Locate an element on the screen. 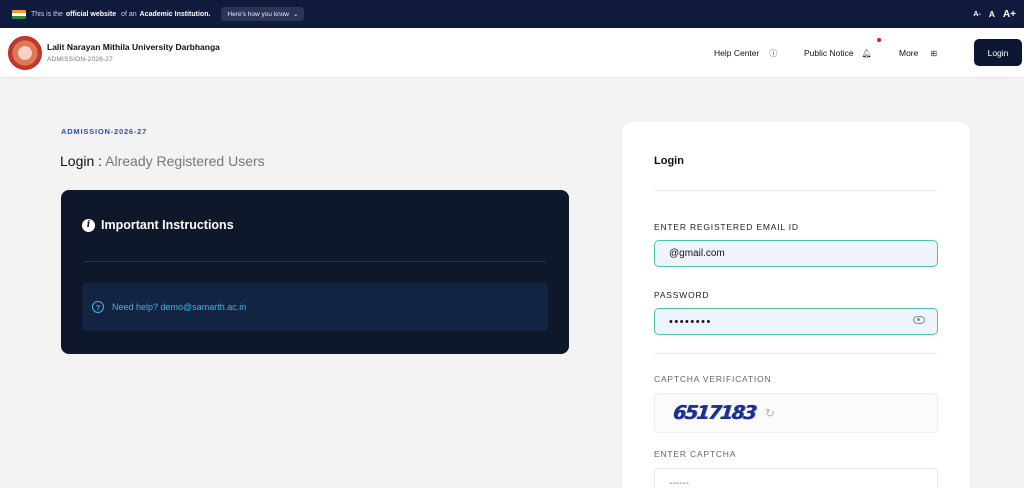 This screenshot has width=1024, height=488. notification-dot is located at coordinates (879, 40).